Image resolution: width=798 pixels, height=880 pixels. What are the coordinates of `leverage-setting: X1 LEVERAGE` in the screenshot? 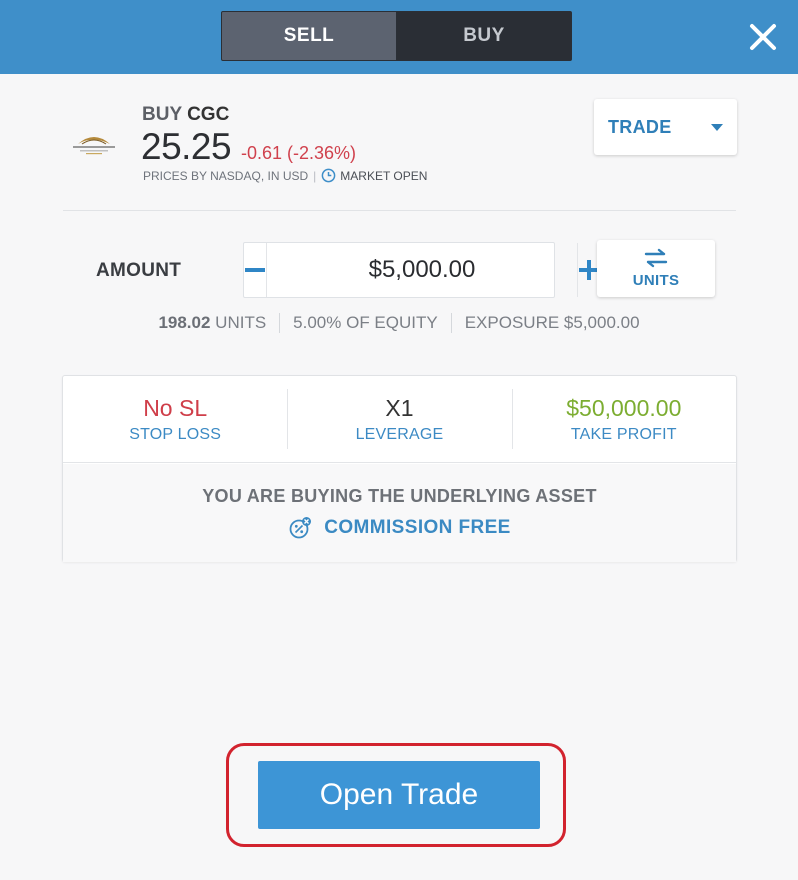 It's located at (399, 419).